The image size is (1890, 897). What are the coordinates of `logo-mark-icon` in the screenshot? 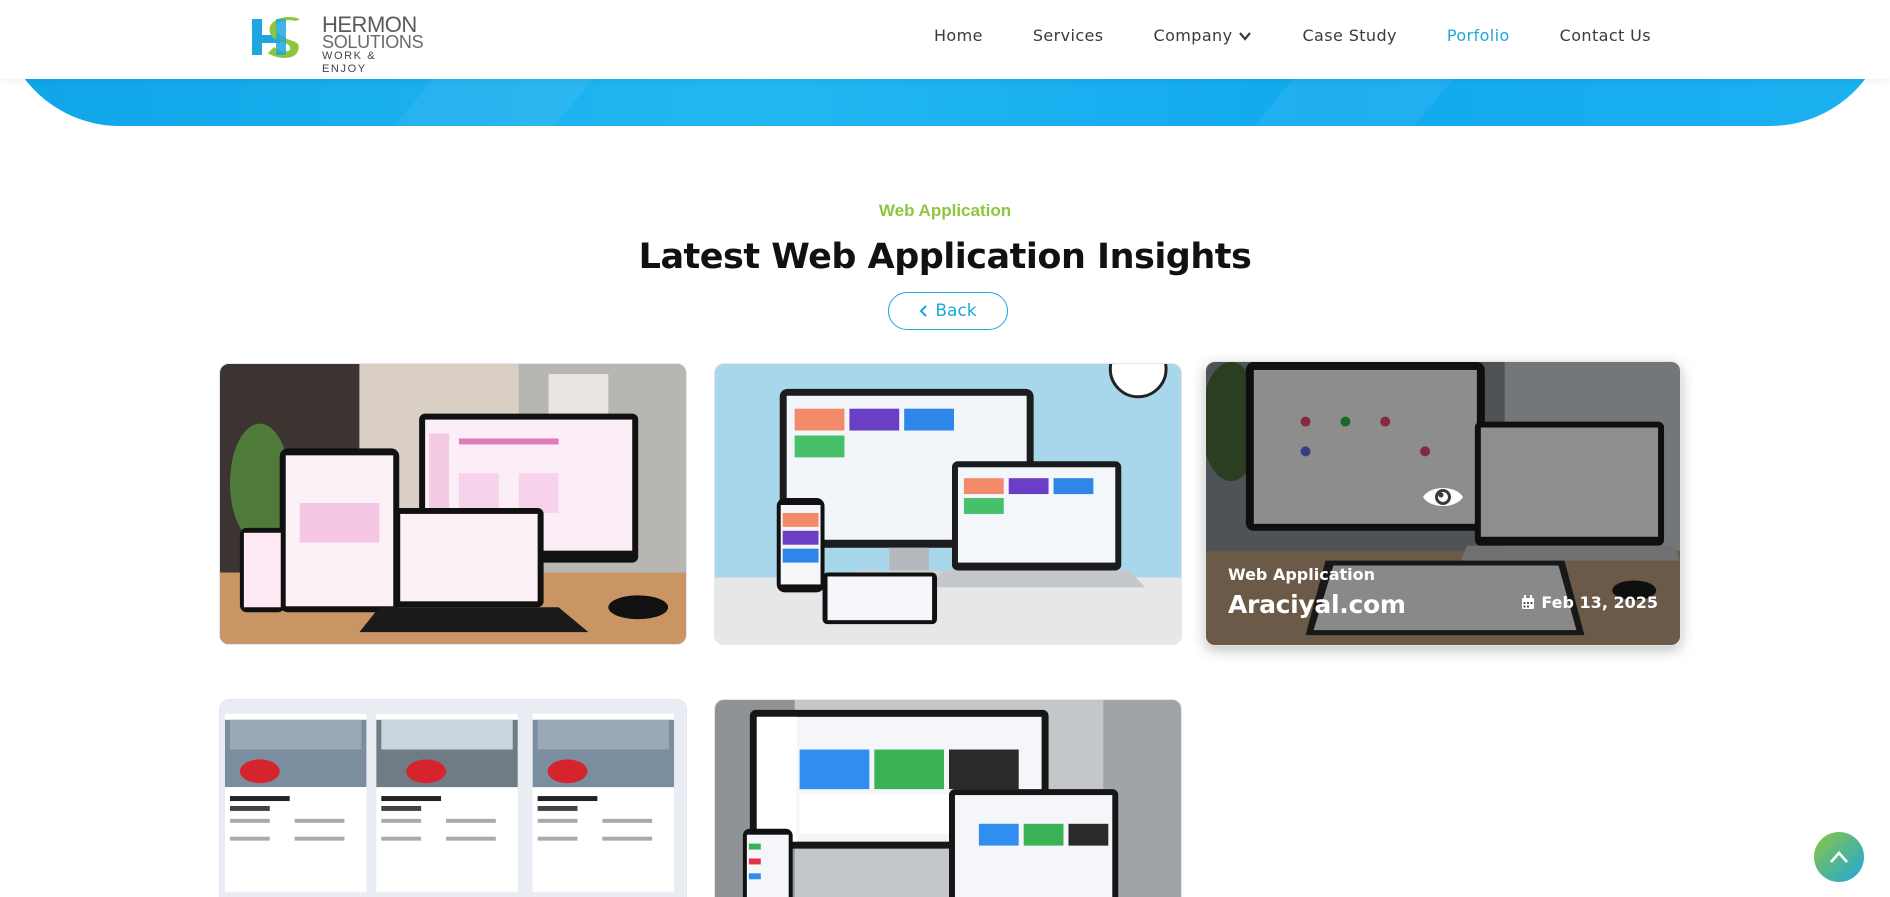 It's located at (276, 37).